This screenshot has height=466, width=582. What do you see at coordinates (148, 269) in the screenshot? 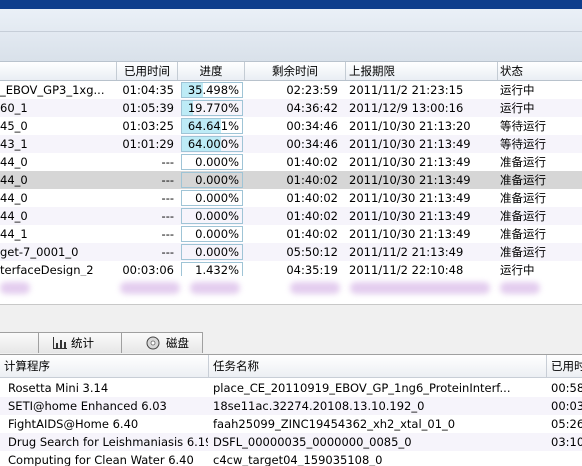
I see `task-used-time: 00:03:06` at bounding box center [148, 269].